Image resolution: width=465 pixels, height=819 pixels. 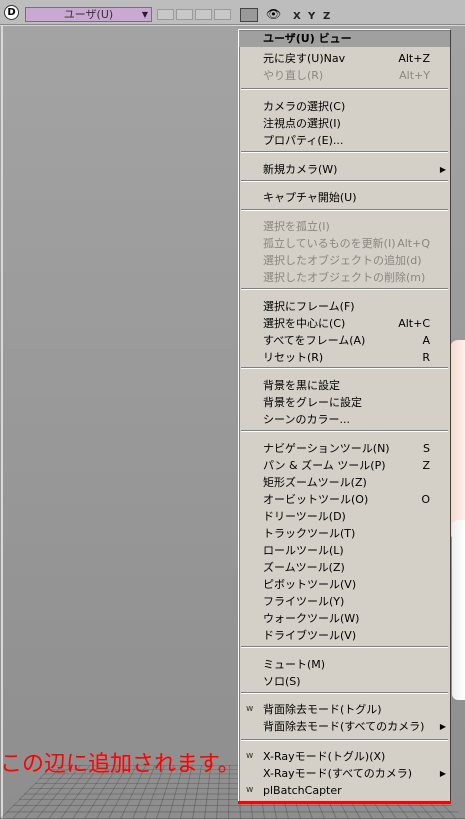 What do you see at coordinates (344, 357) in the screenshot?
I see `menu-item: リセット(R) R` at bounding box center [344, 357].